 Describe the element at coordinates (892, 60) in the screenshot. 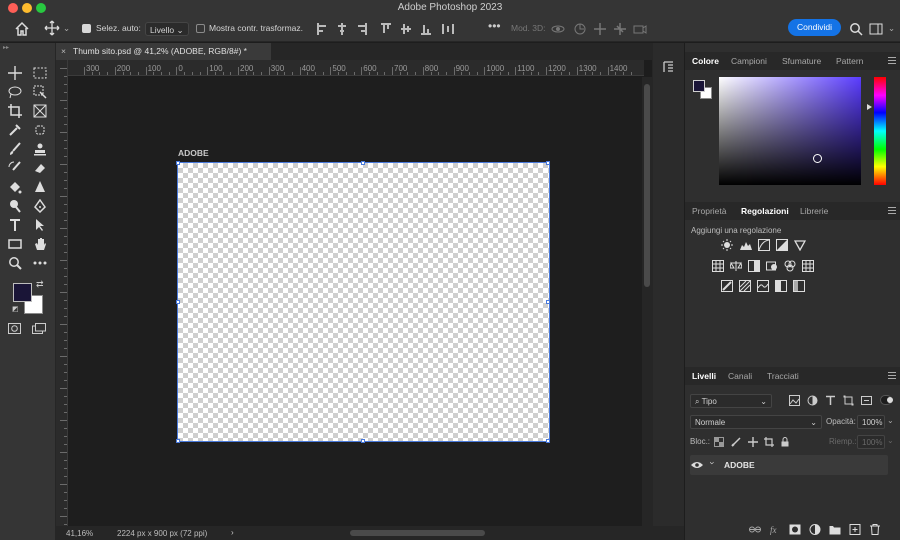

I see `color-panel-menu-icon` at that location.